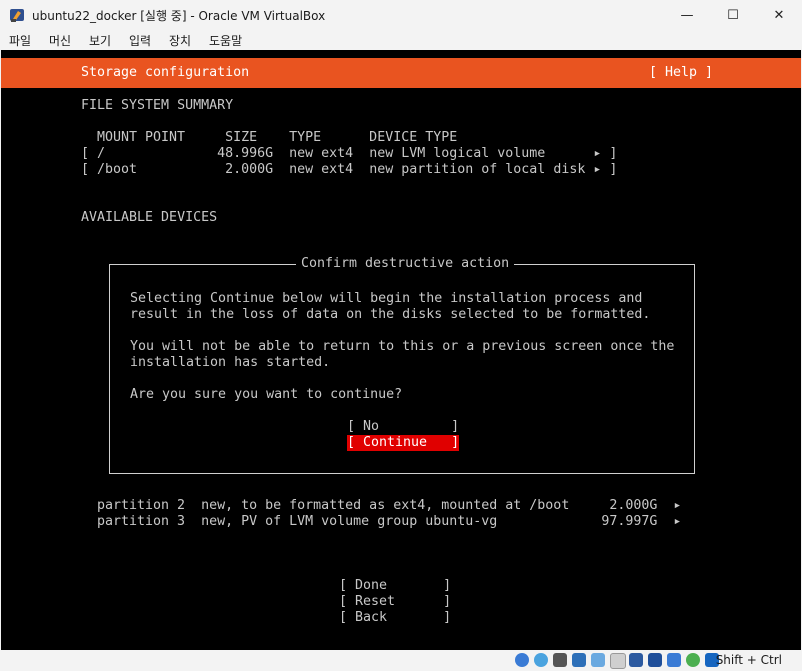 Image resolution: width=802 pixels, height=671 pixels. I want to click on audio-icon, so click(560, 660).